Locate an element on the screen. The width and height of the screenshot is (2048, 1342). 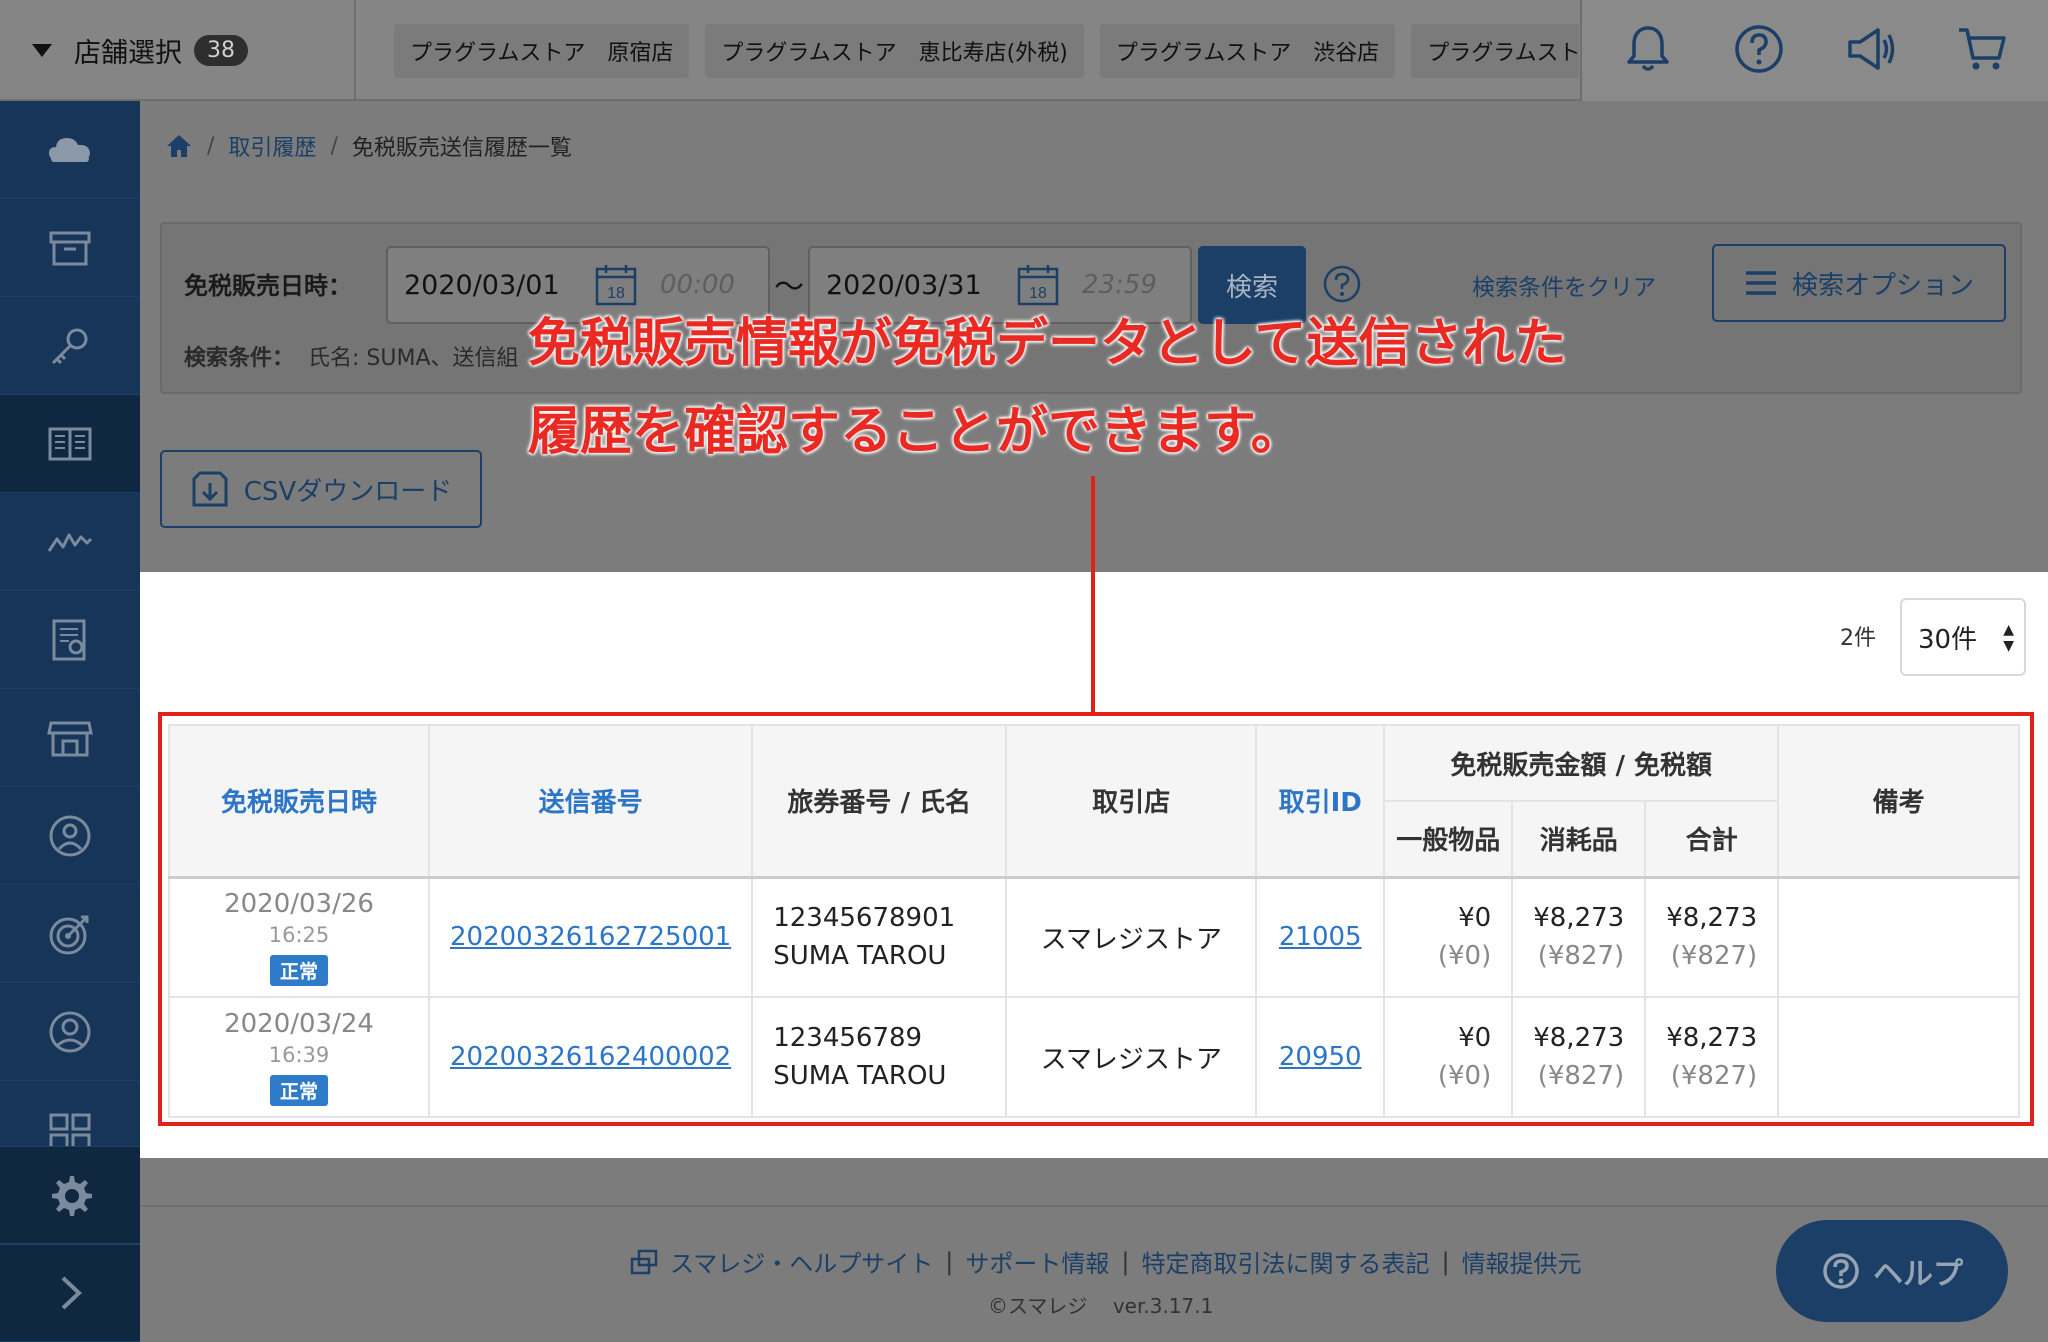
megaphone-icon is located at coordinates (1871, 51).